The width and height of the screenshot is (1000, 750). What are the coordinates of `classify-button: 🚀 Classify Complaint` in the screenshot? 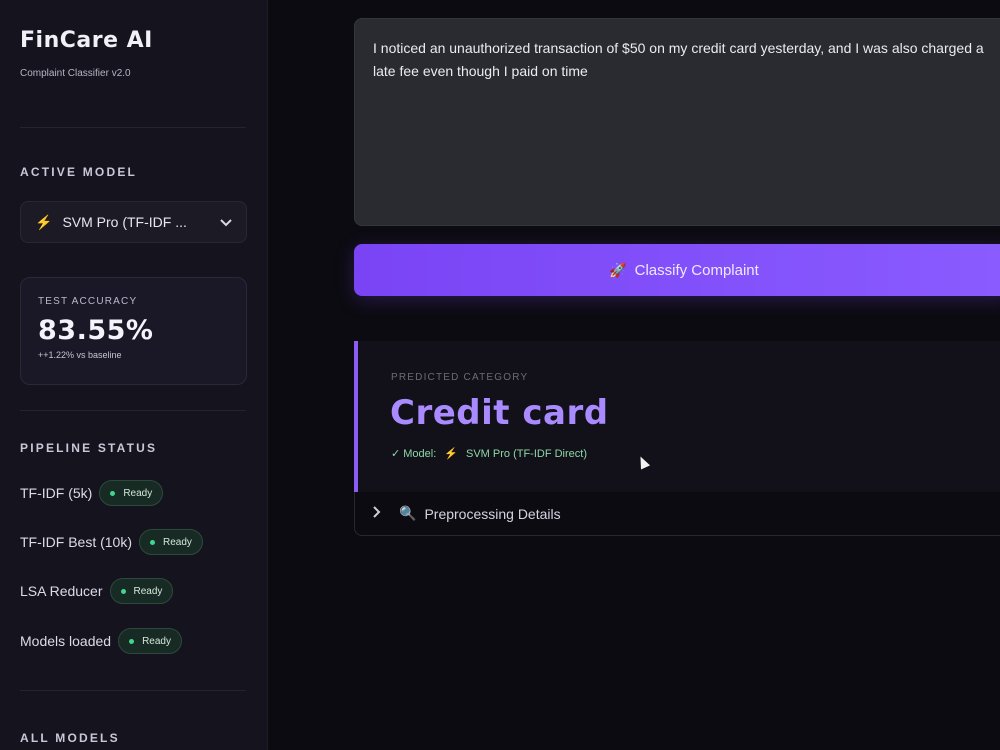 It's located at (677, 270).